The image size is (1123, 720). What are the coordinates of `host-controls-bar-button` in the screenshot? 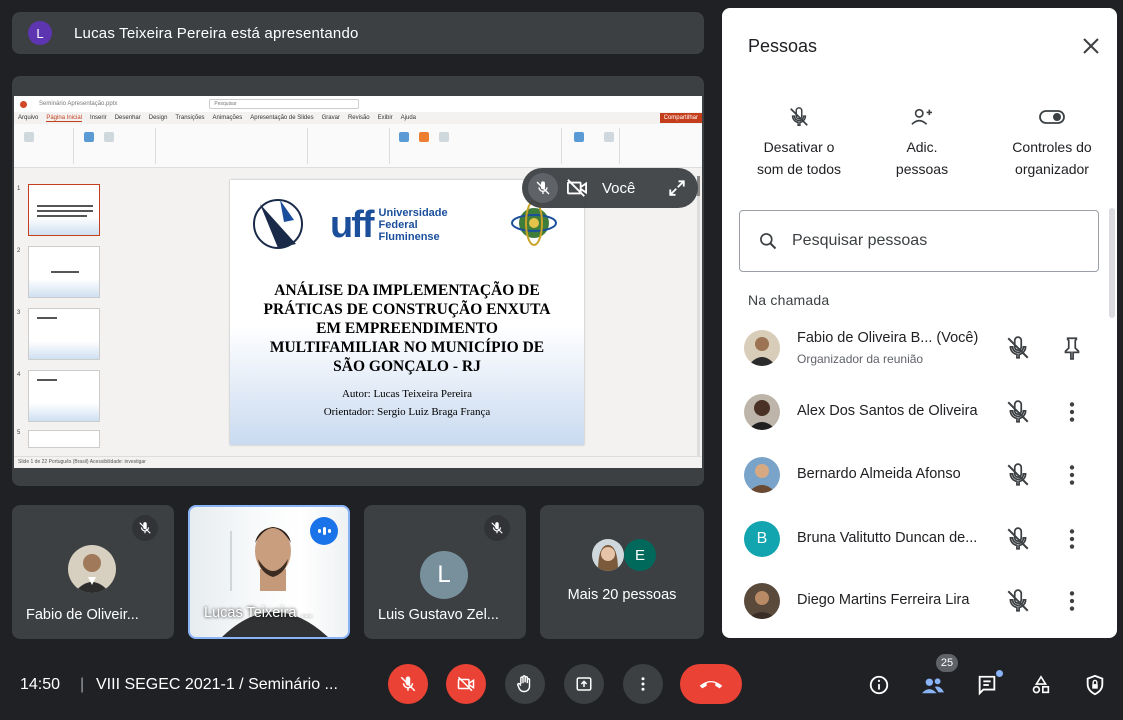 It's located at (1095, 685).